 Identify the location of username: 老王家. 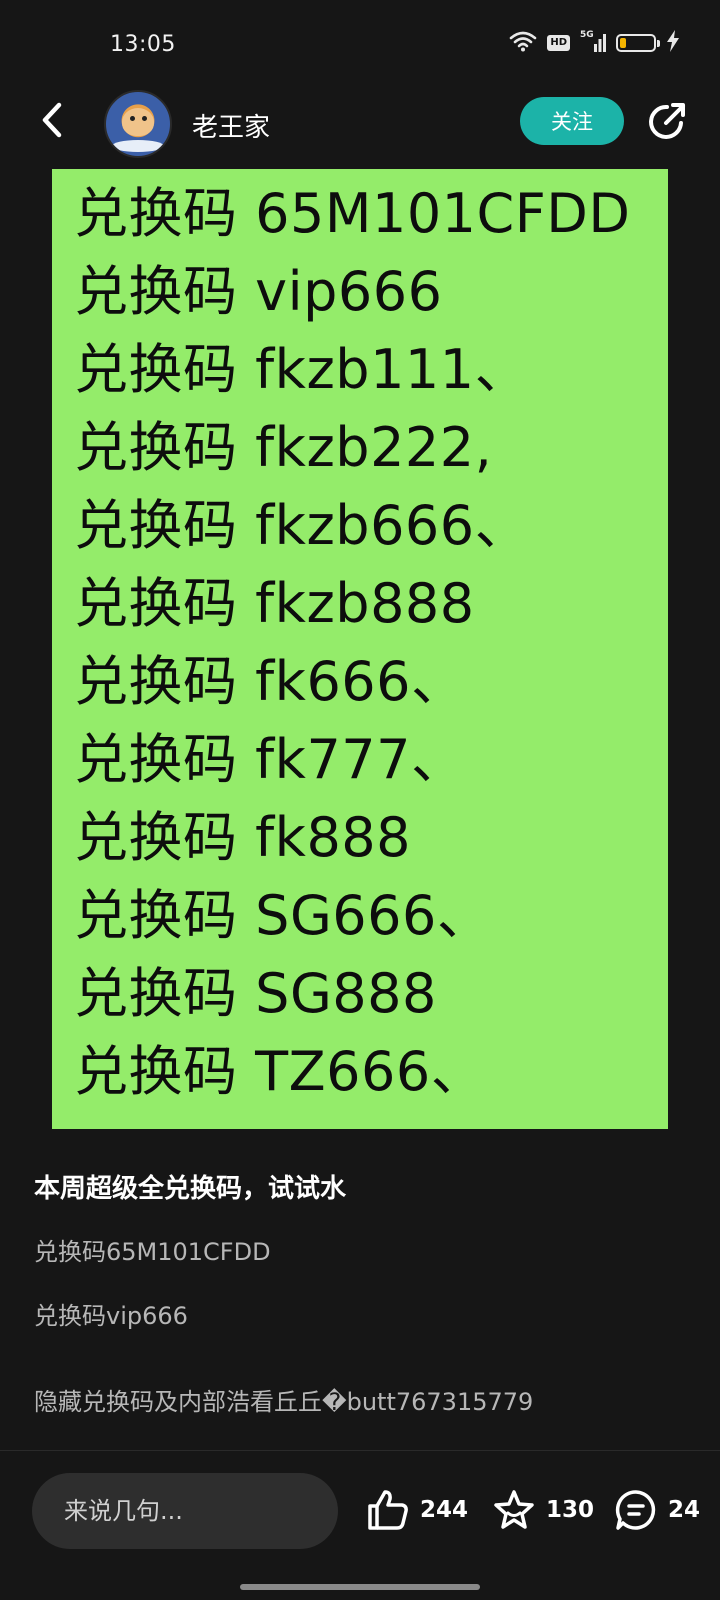
(231, 125).